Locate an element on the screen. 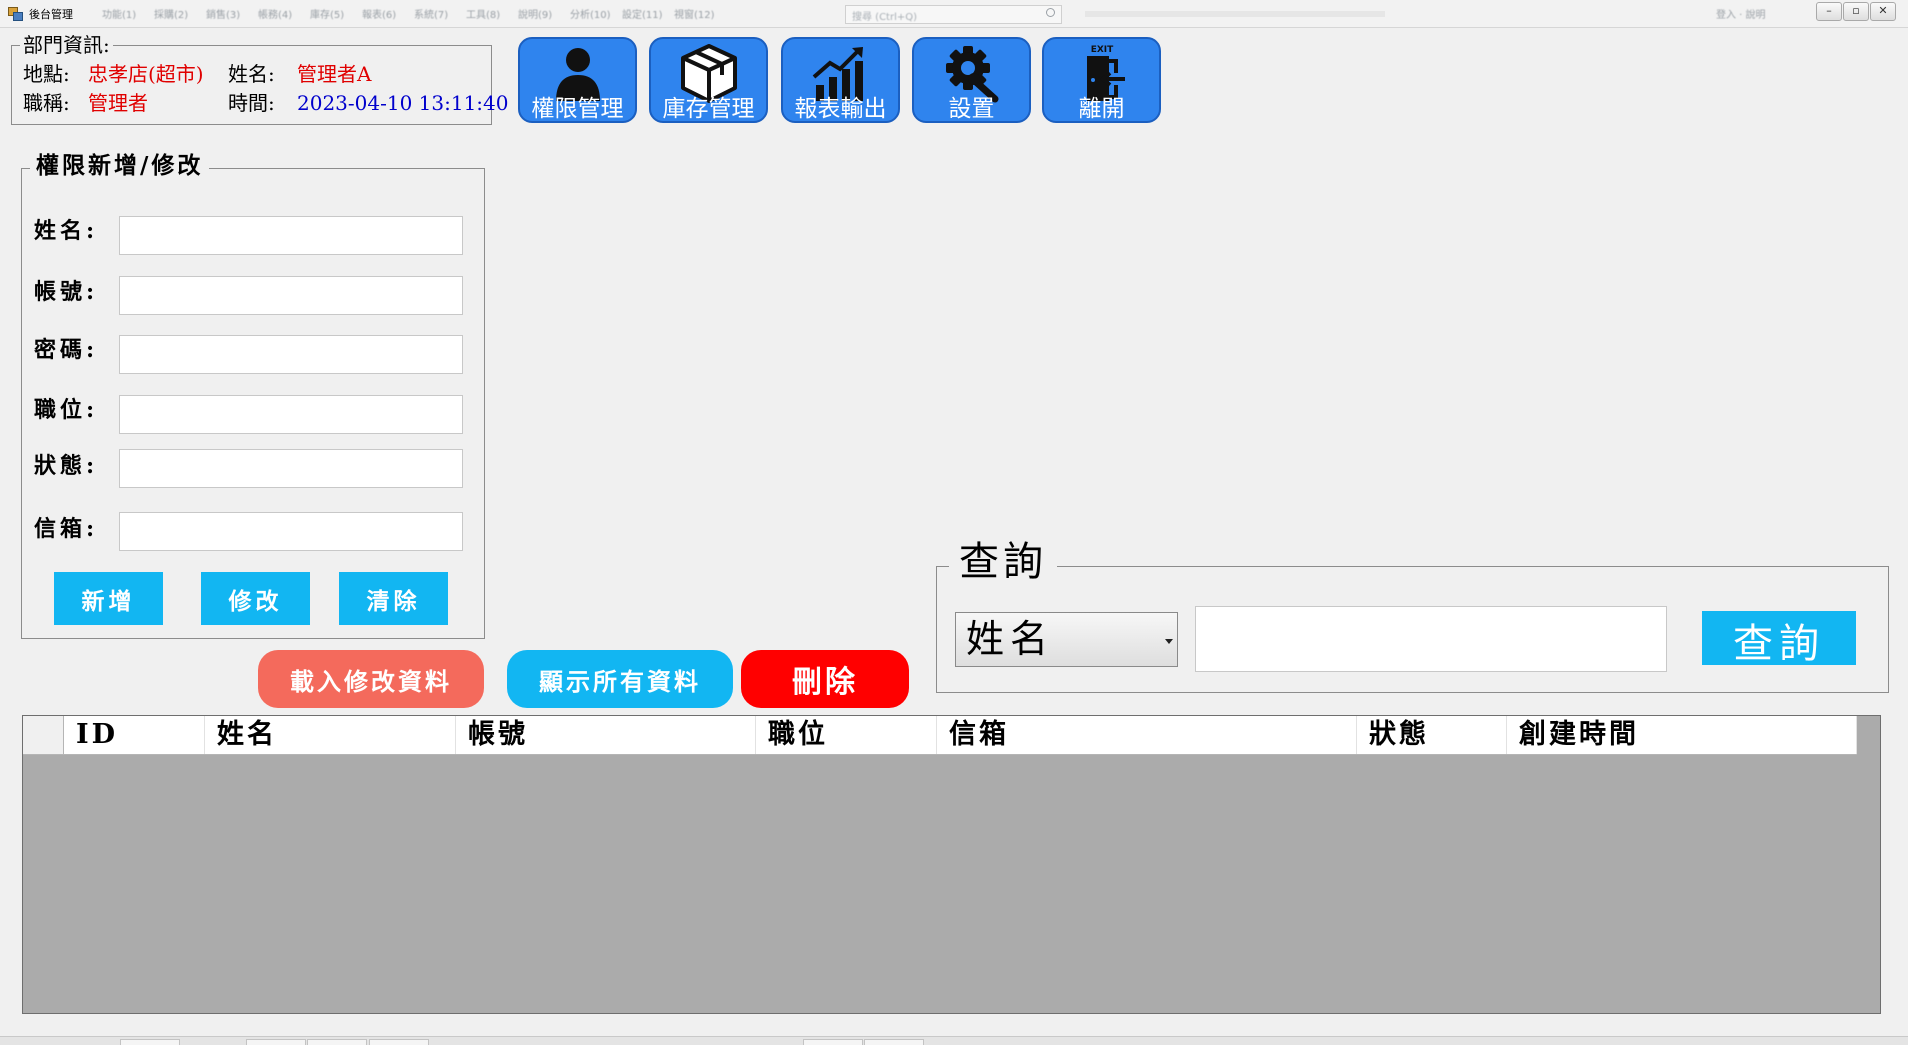 This screenshot has width=1908, height=1045. menu-search-box: 搜尋 (Ctrl+Q) is located at coordinates (953, 14).